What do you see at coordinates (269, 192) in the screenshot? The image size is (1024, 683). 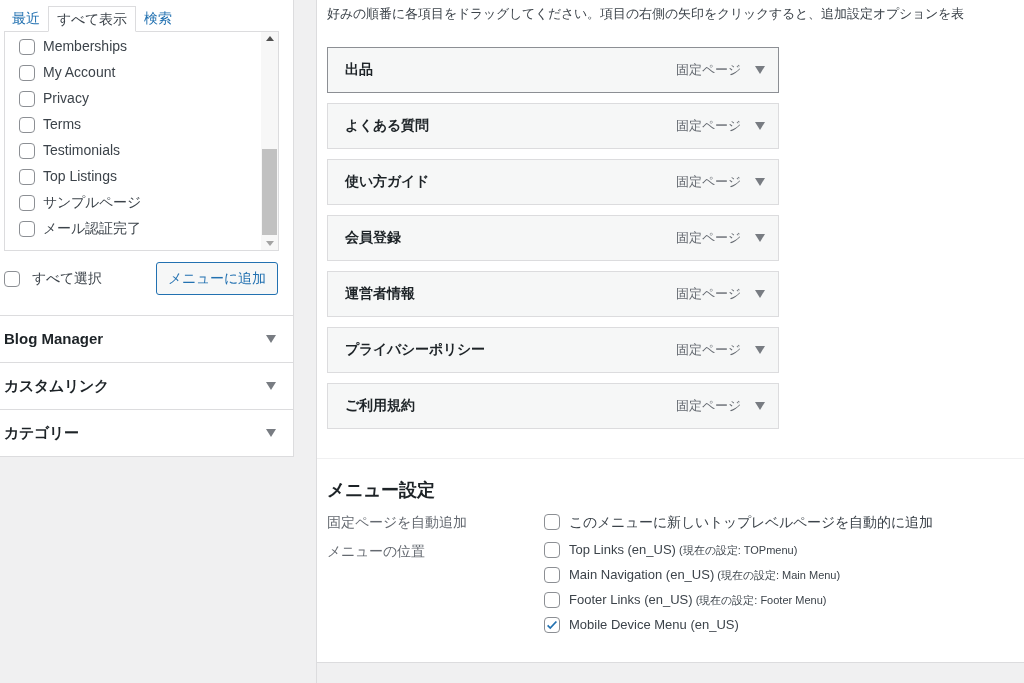 I see `scroll-thumb` at bounding box center [269, 192].